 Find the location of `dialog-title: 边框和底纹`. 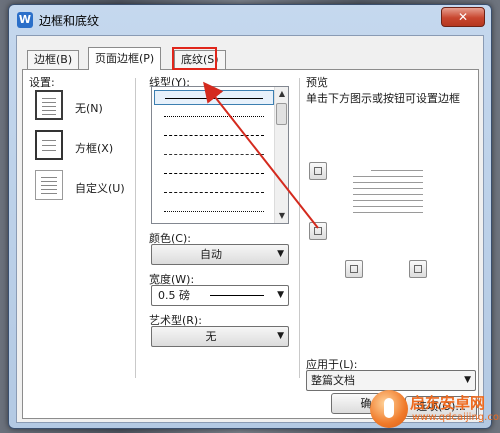

dialog-title: 边框和底纹 is located at coordinates (69, 21).